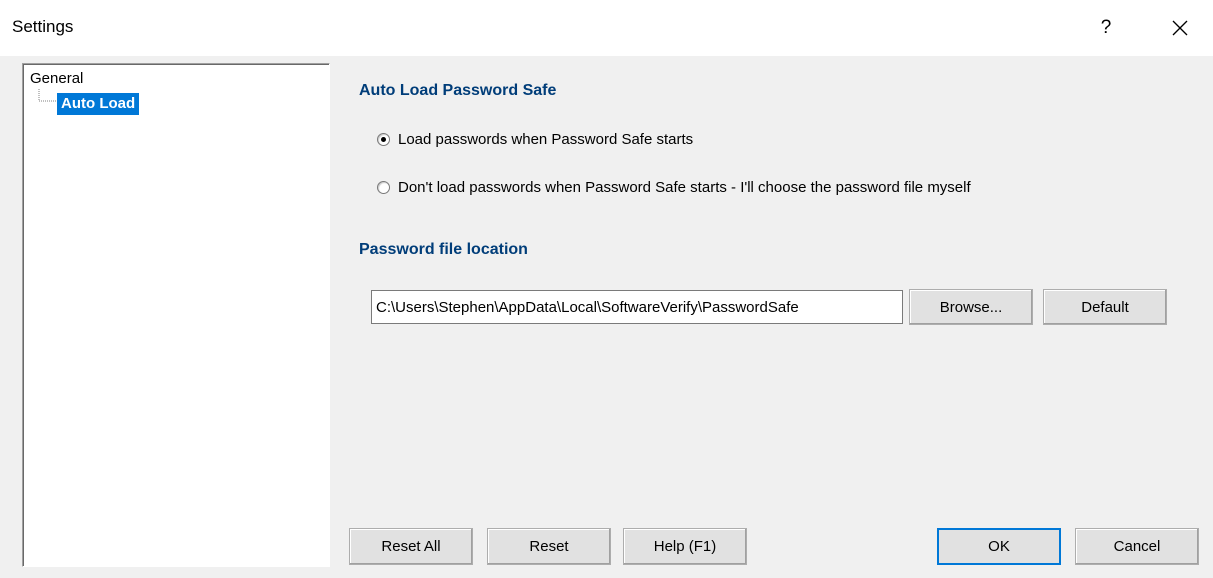 This screenshot has height=578, width=1213. What do you see at coordinates (98, 104) in the screenshot?
I see `tree-item-auto-load: Auto Load` at bounding box center [98, 104].